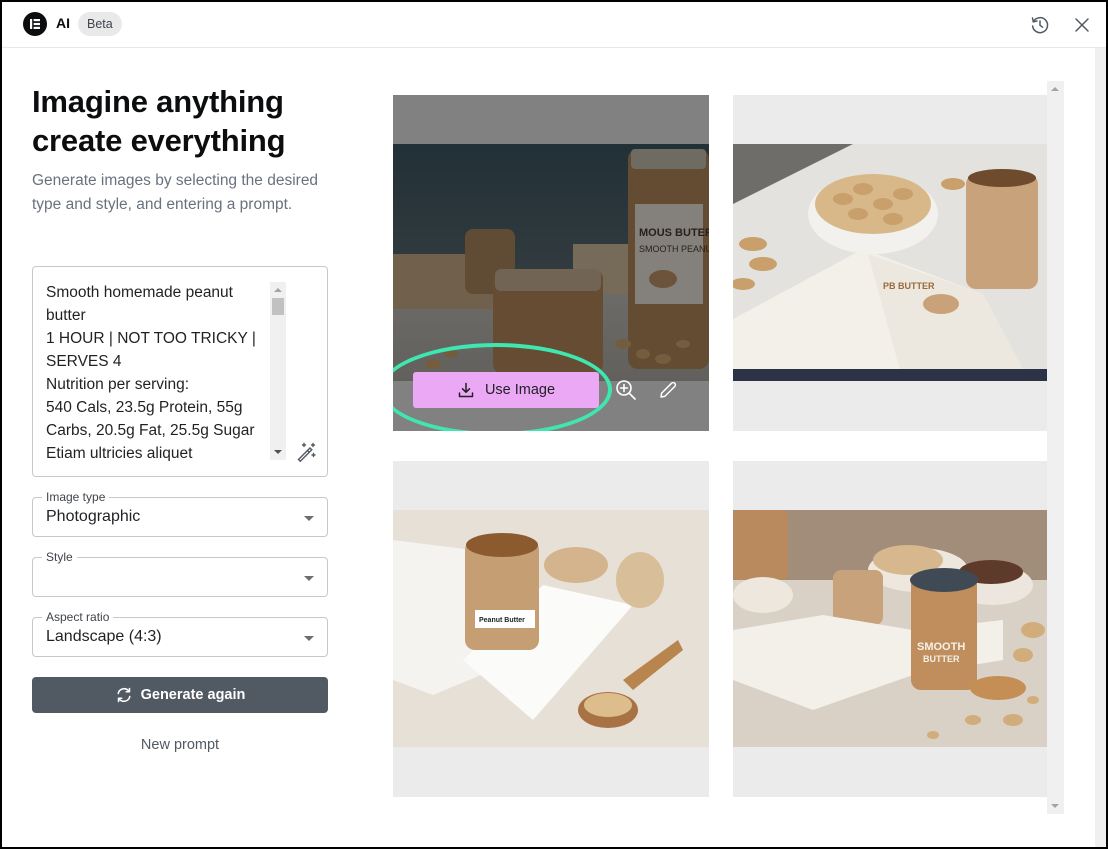  I want to click on window-scrollbar, so click(1100, 447).